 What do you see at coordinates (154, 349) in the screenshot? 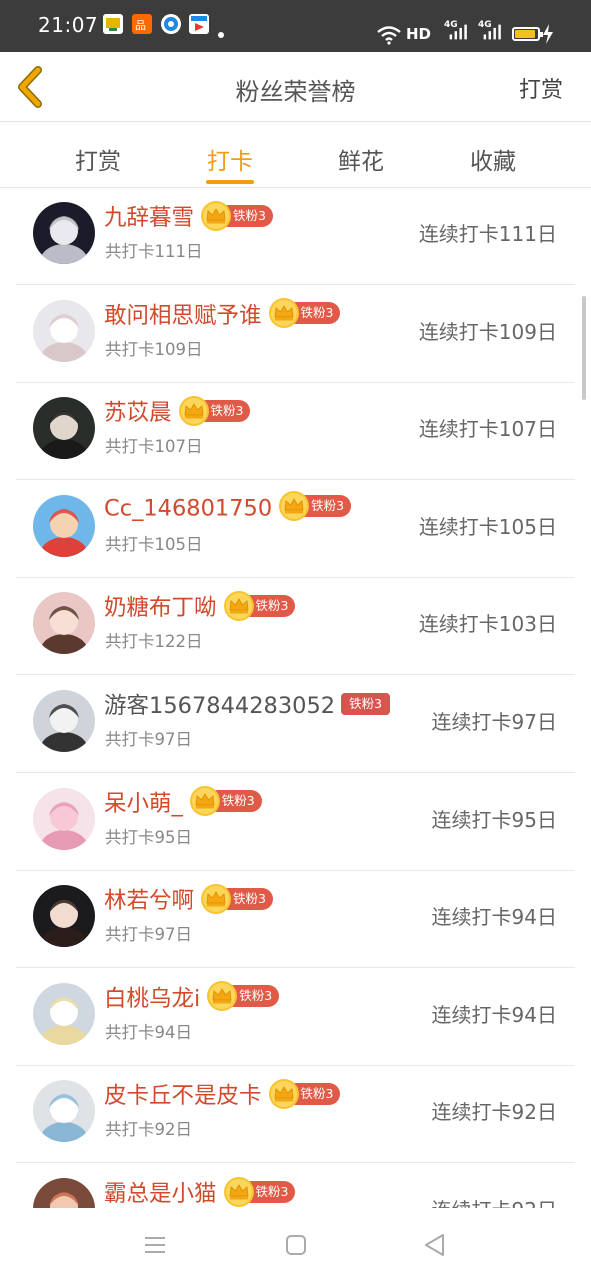
I see `total-checkin-days: 共打卡109日` at bounding box center [154, 349].